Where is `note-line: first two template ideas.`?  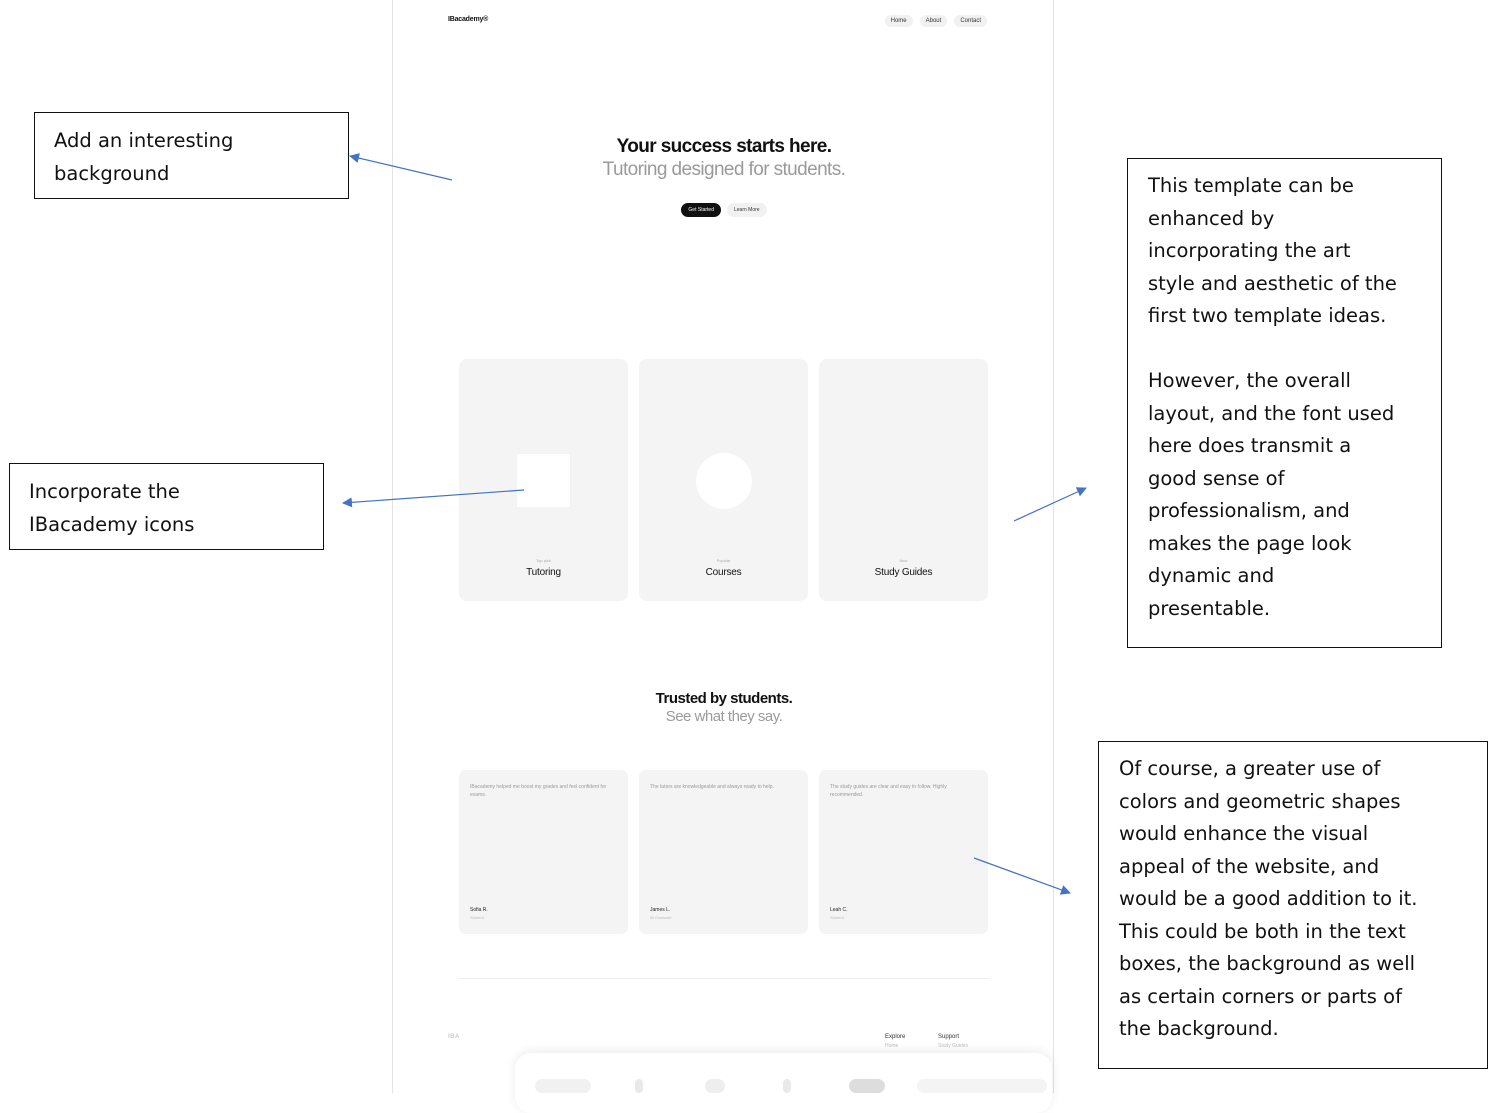 note-line: first two template ideas. is located at coordinates (1267, 315).